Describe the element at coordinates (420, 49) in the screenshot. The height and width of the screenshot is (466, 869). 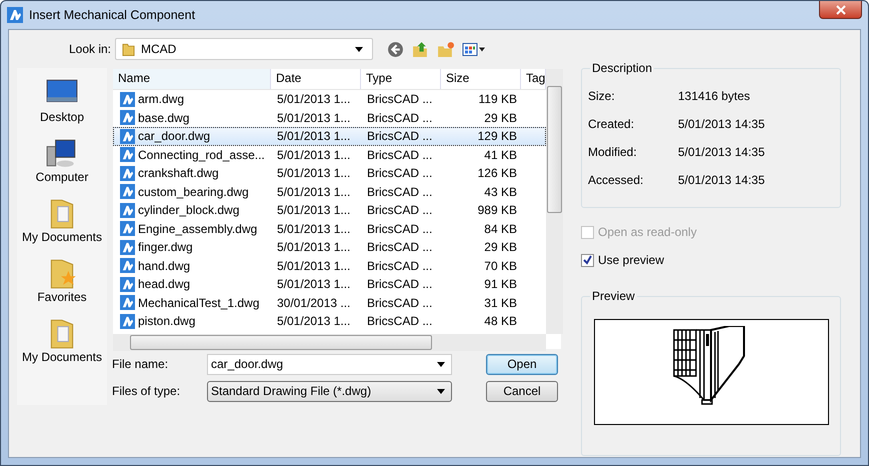
I see `up-folder-icon` at that location.